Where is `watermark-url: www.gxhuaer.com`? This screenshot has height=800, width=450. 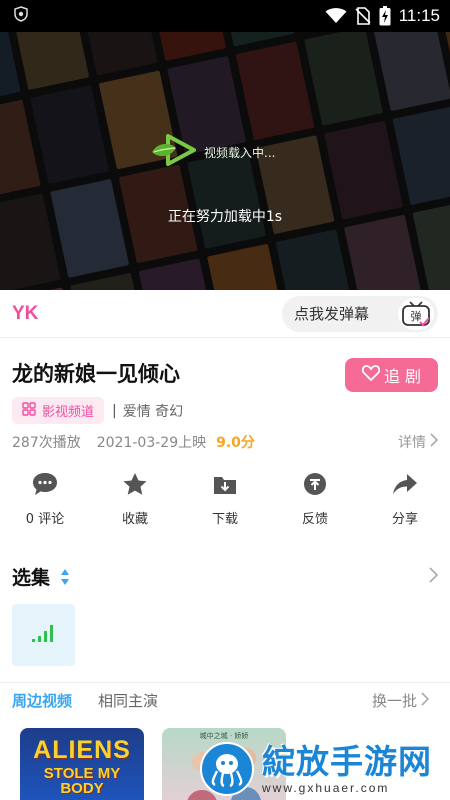
watermark-url: www.gxhuaer.com is located at coordinates (326, 788).